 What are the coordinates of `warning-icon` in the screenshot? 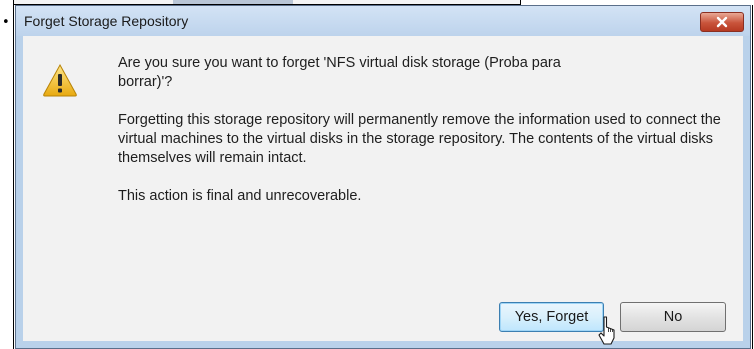 It's located at (60, 80).